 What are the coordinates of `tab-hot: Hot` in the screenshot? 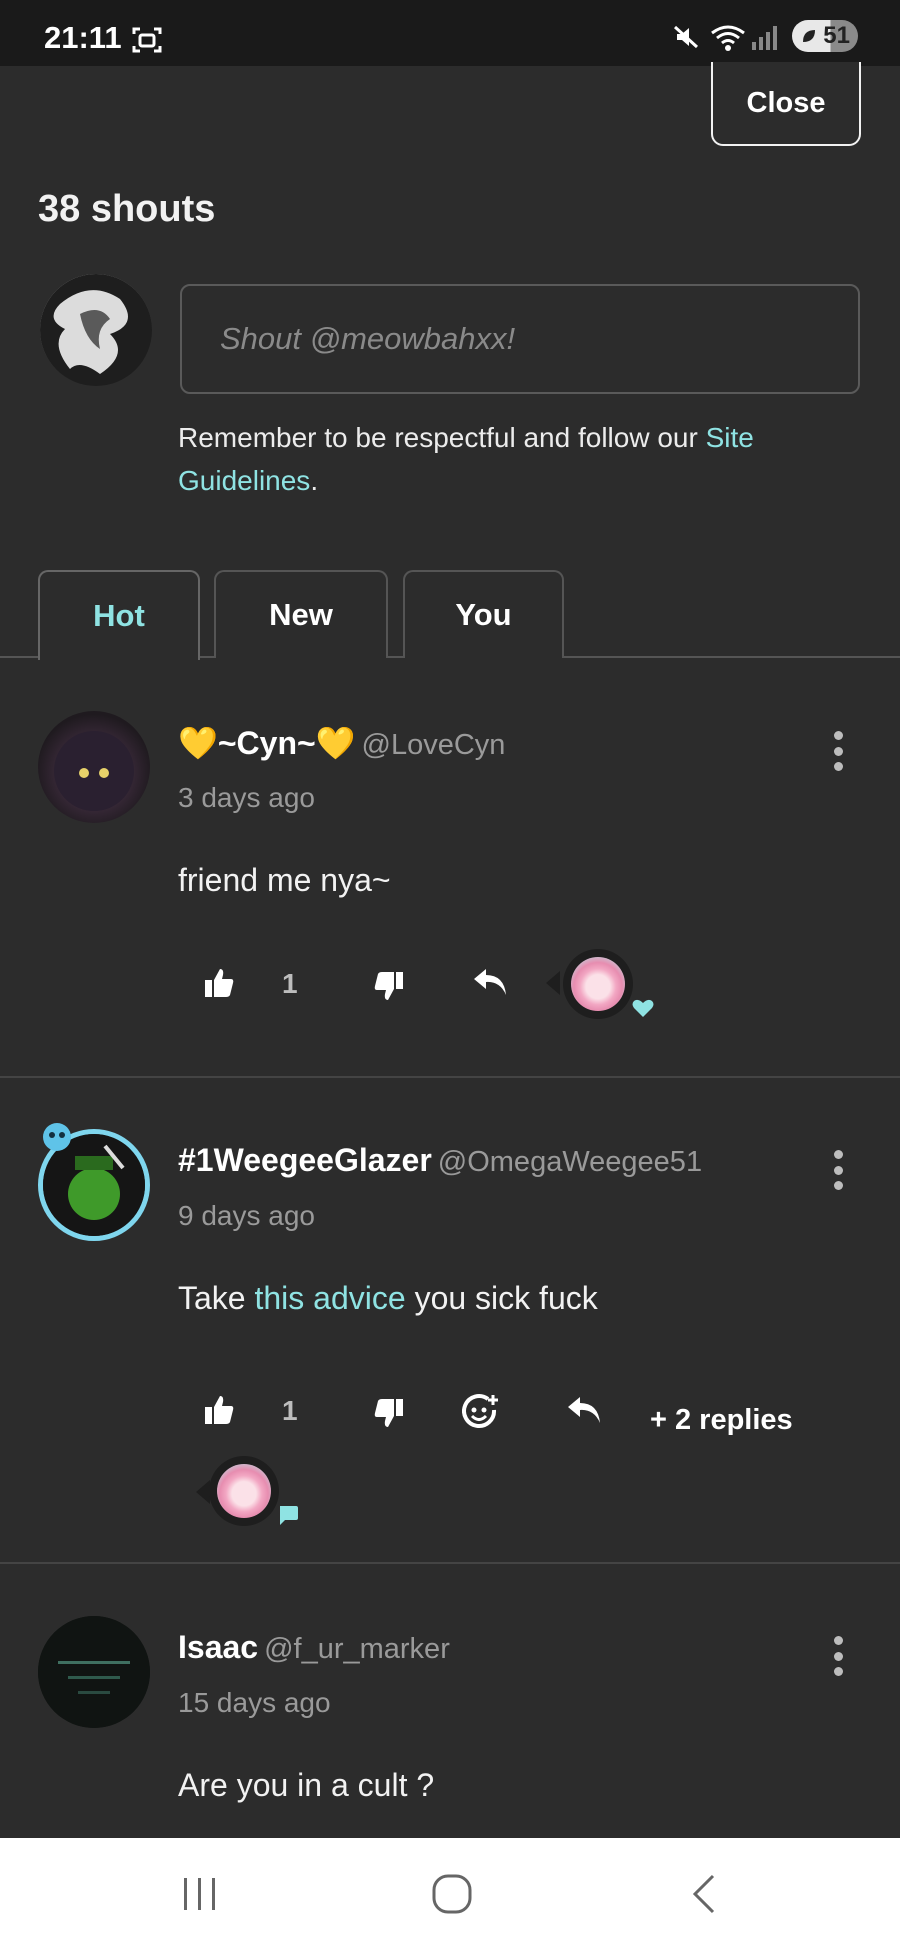 It's located at (119, 615).